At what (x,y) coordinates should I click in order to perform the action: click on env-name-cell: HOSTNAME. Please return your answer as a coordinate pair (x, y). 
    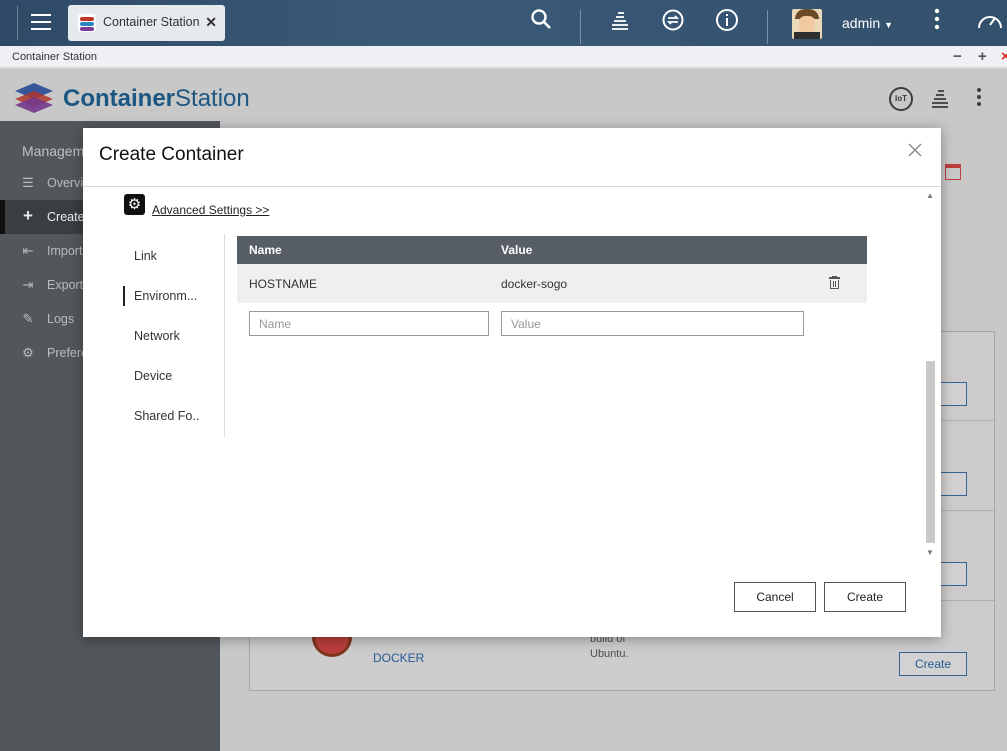
    Looking at the image, I should click on (283, 284).